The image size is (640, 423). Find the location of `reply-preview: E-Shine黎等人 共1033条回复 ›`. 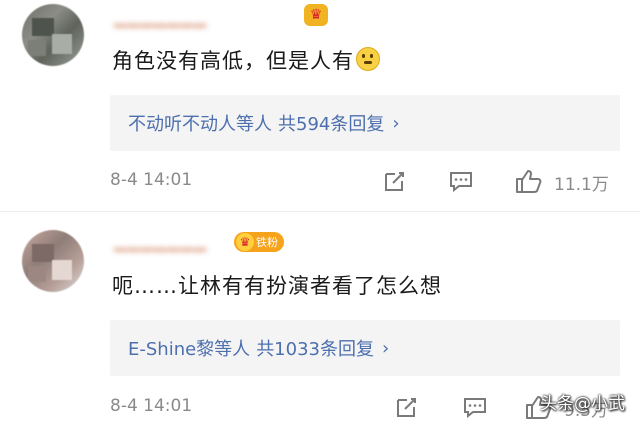

reply-preview: E-Shine黎等人 共1033条回复 › is located at coordinates (365, 348).